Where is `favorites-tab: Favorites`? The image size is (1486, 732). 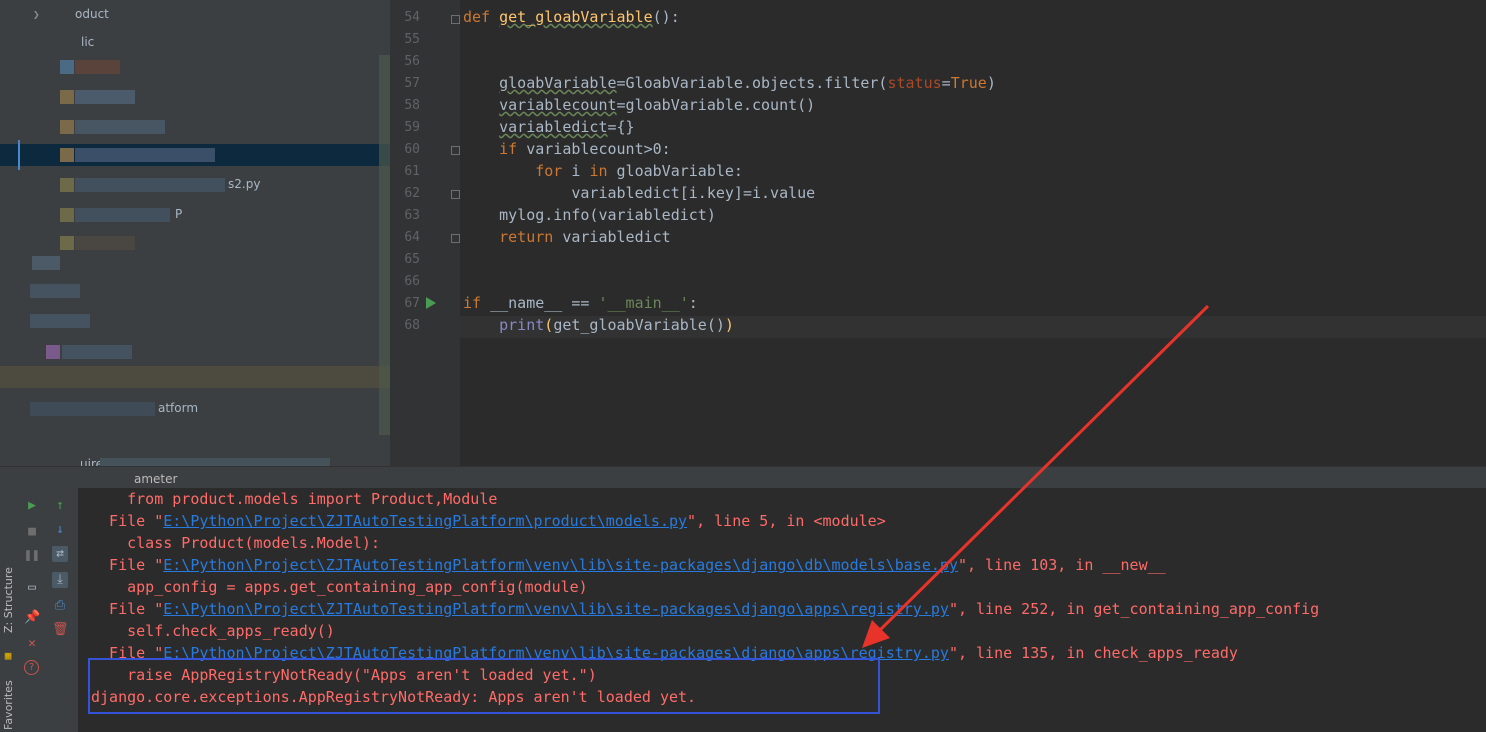
favorites-tab: Favorites is located at coordinates (8, 705).